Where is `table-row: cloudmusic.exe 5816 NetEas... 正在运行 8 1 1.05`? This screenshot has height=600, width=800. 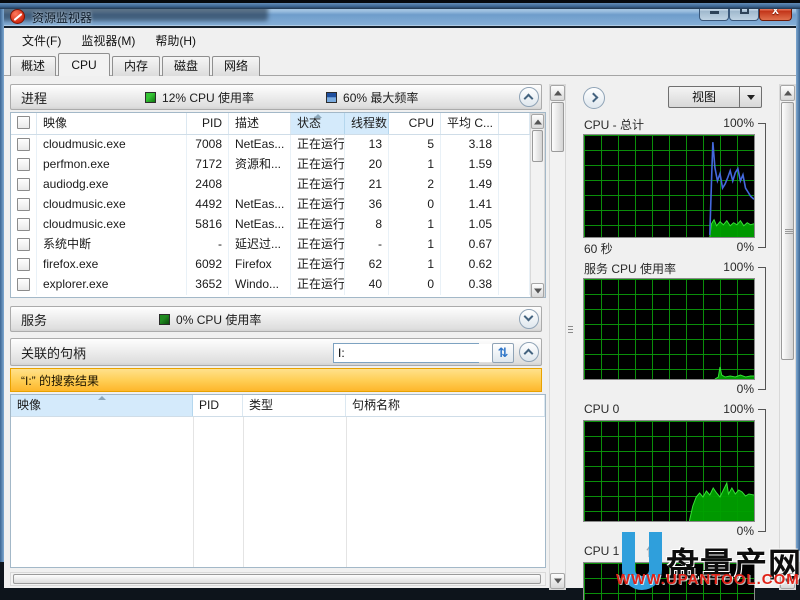 table-row: cloudmusic.exe 5816 NetEas... 正在运行 8 1 1.05 is located at coordinates (270, 225).